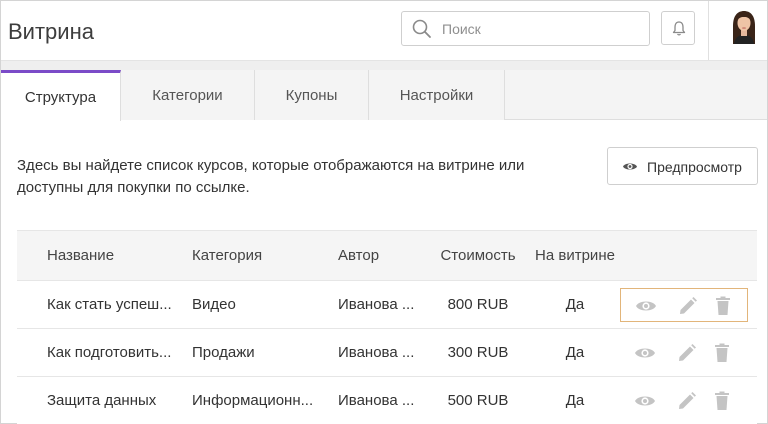 The image size is (768, 424). I want to click on header: Витрина, so click(384, 30).